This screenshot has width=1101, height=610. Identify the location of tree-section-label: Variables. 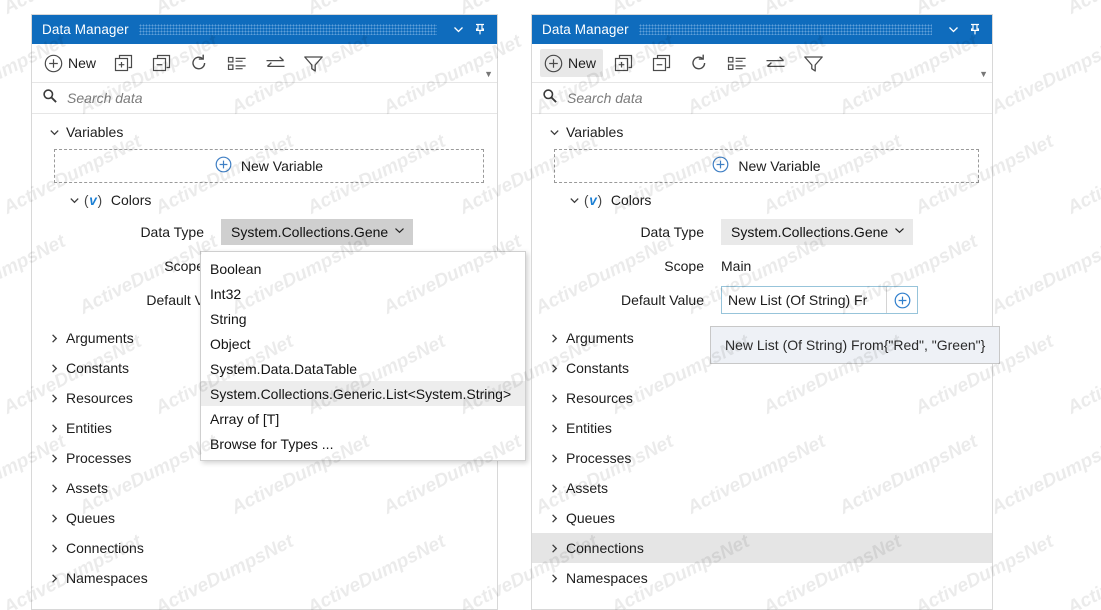
(595, 132).